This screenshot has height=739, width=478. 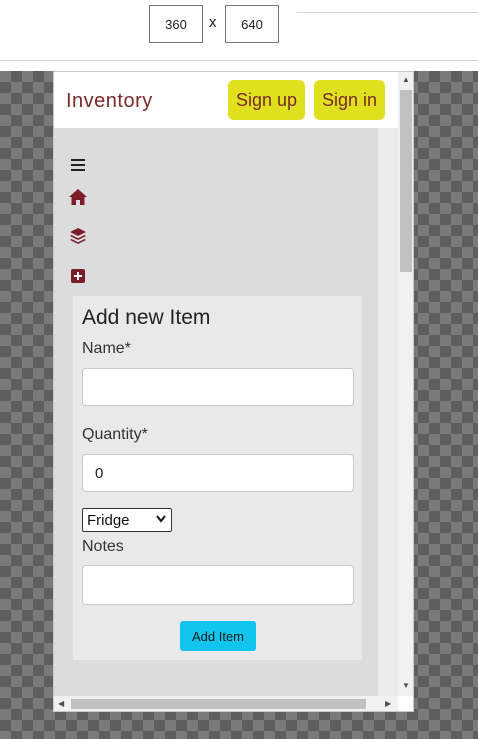 What do you see at coordinates (78, 236) in the screenshot?
I see `layers-icon` at bounding box center [78, 236].